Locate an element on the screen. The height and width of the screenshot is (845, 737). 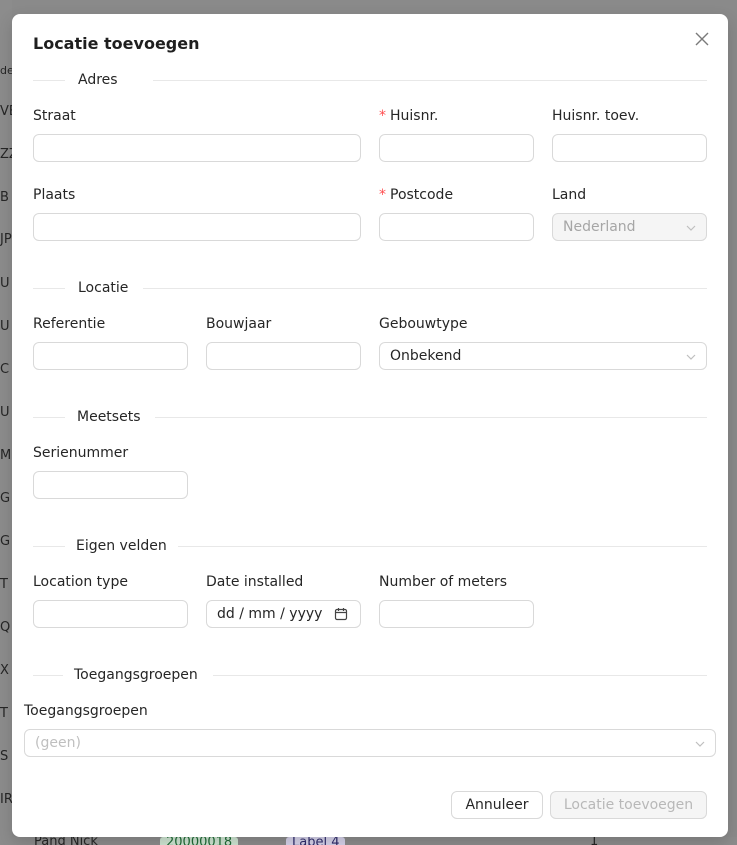
city-label: Plaats is located at coordinates (54, 195).